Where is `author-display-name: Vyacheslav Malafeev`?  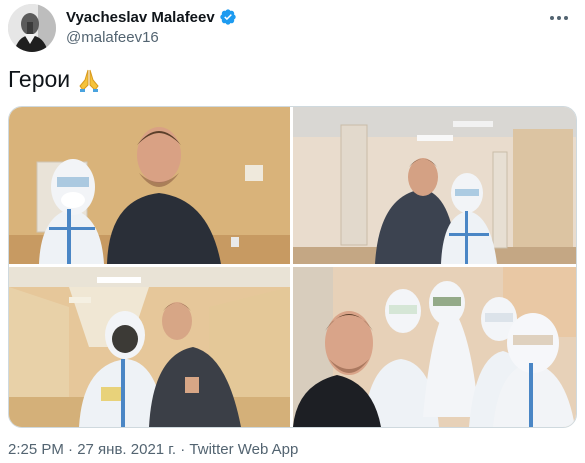 author-display-name: Vyacheslav Malafeev is located at coordinates (151, 17).